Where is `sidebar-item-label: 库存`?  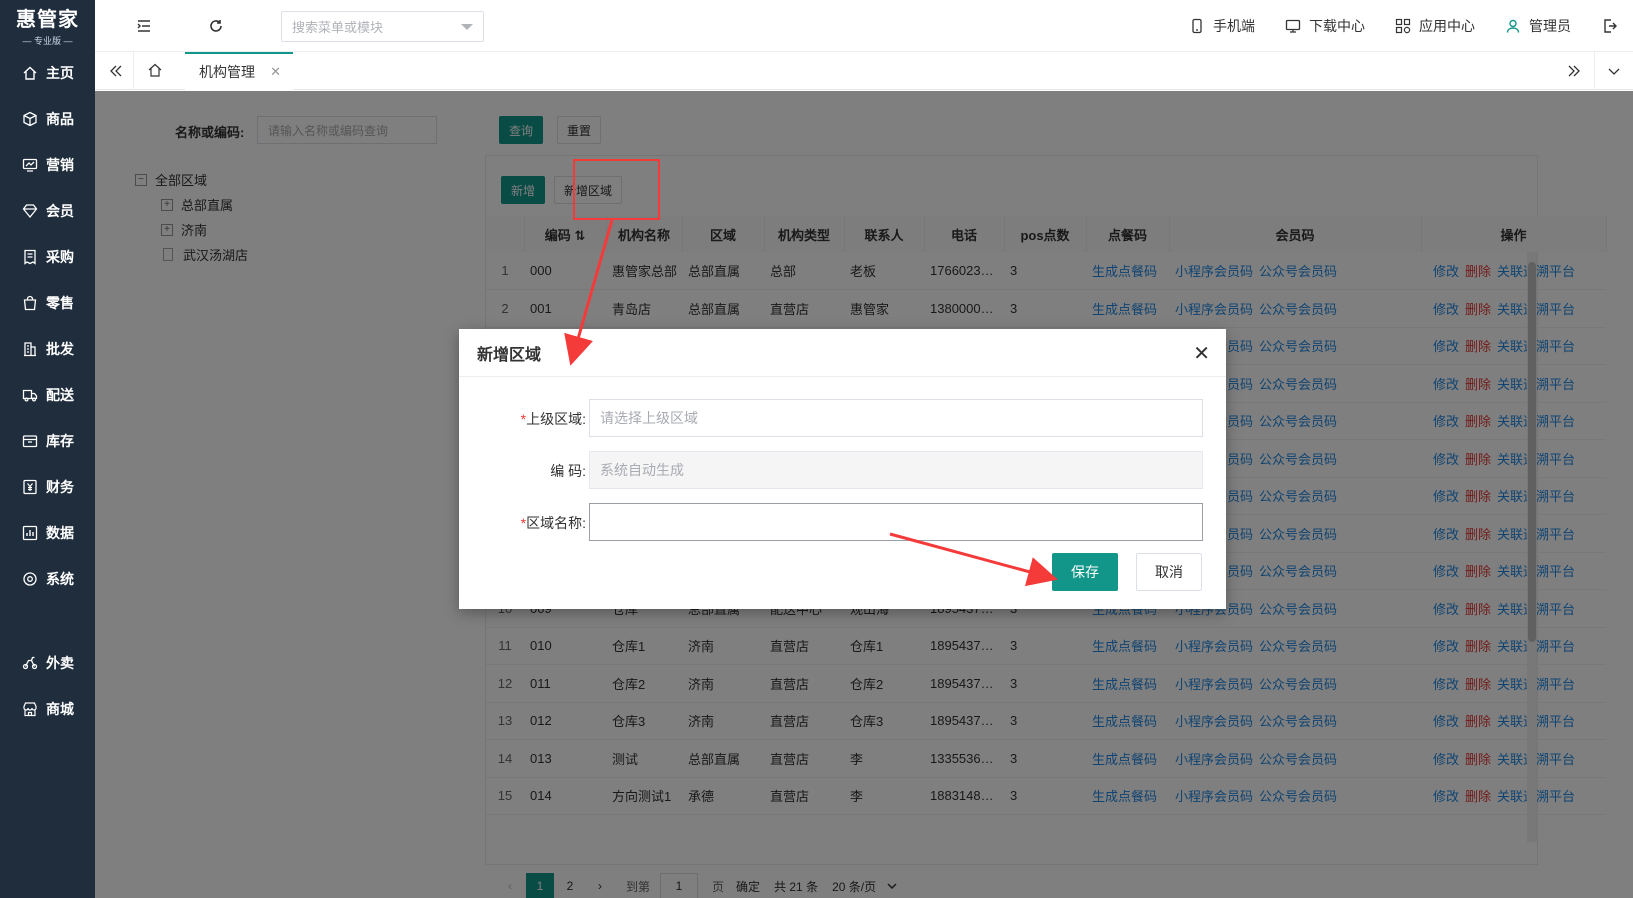
sidebar-item-label: 库存 is located at coordinates (60, 441).